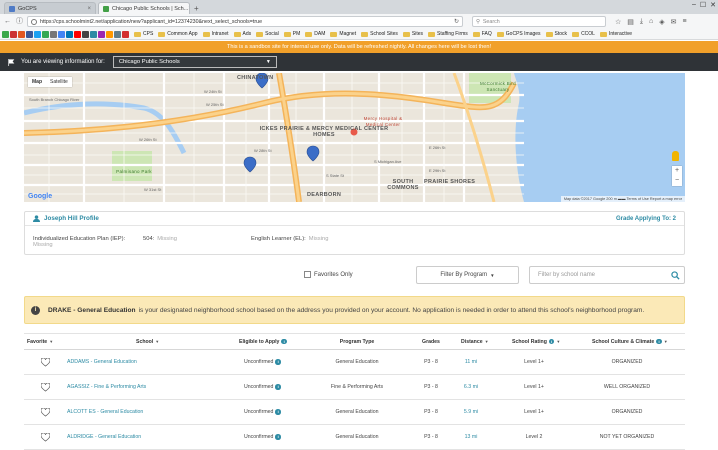 This screenshot has width=718, height=450. I want to click on new-tab-button: +, so click(199, 9).